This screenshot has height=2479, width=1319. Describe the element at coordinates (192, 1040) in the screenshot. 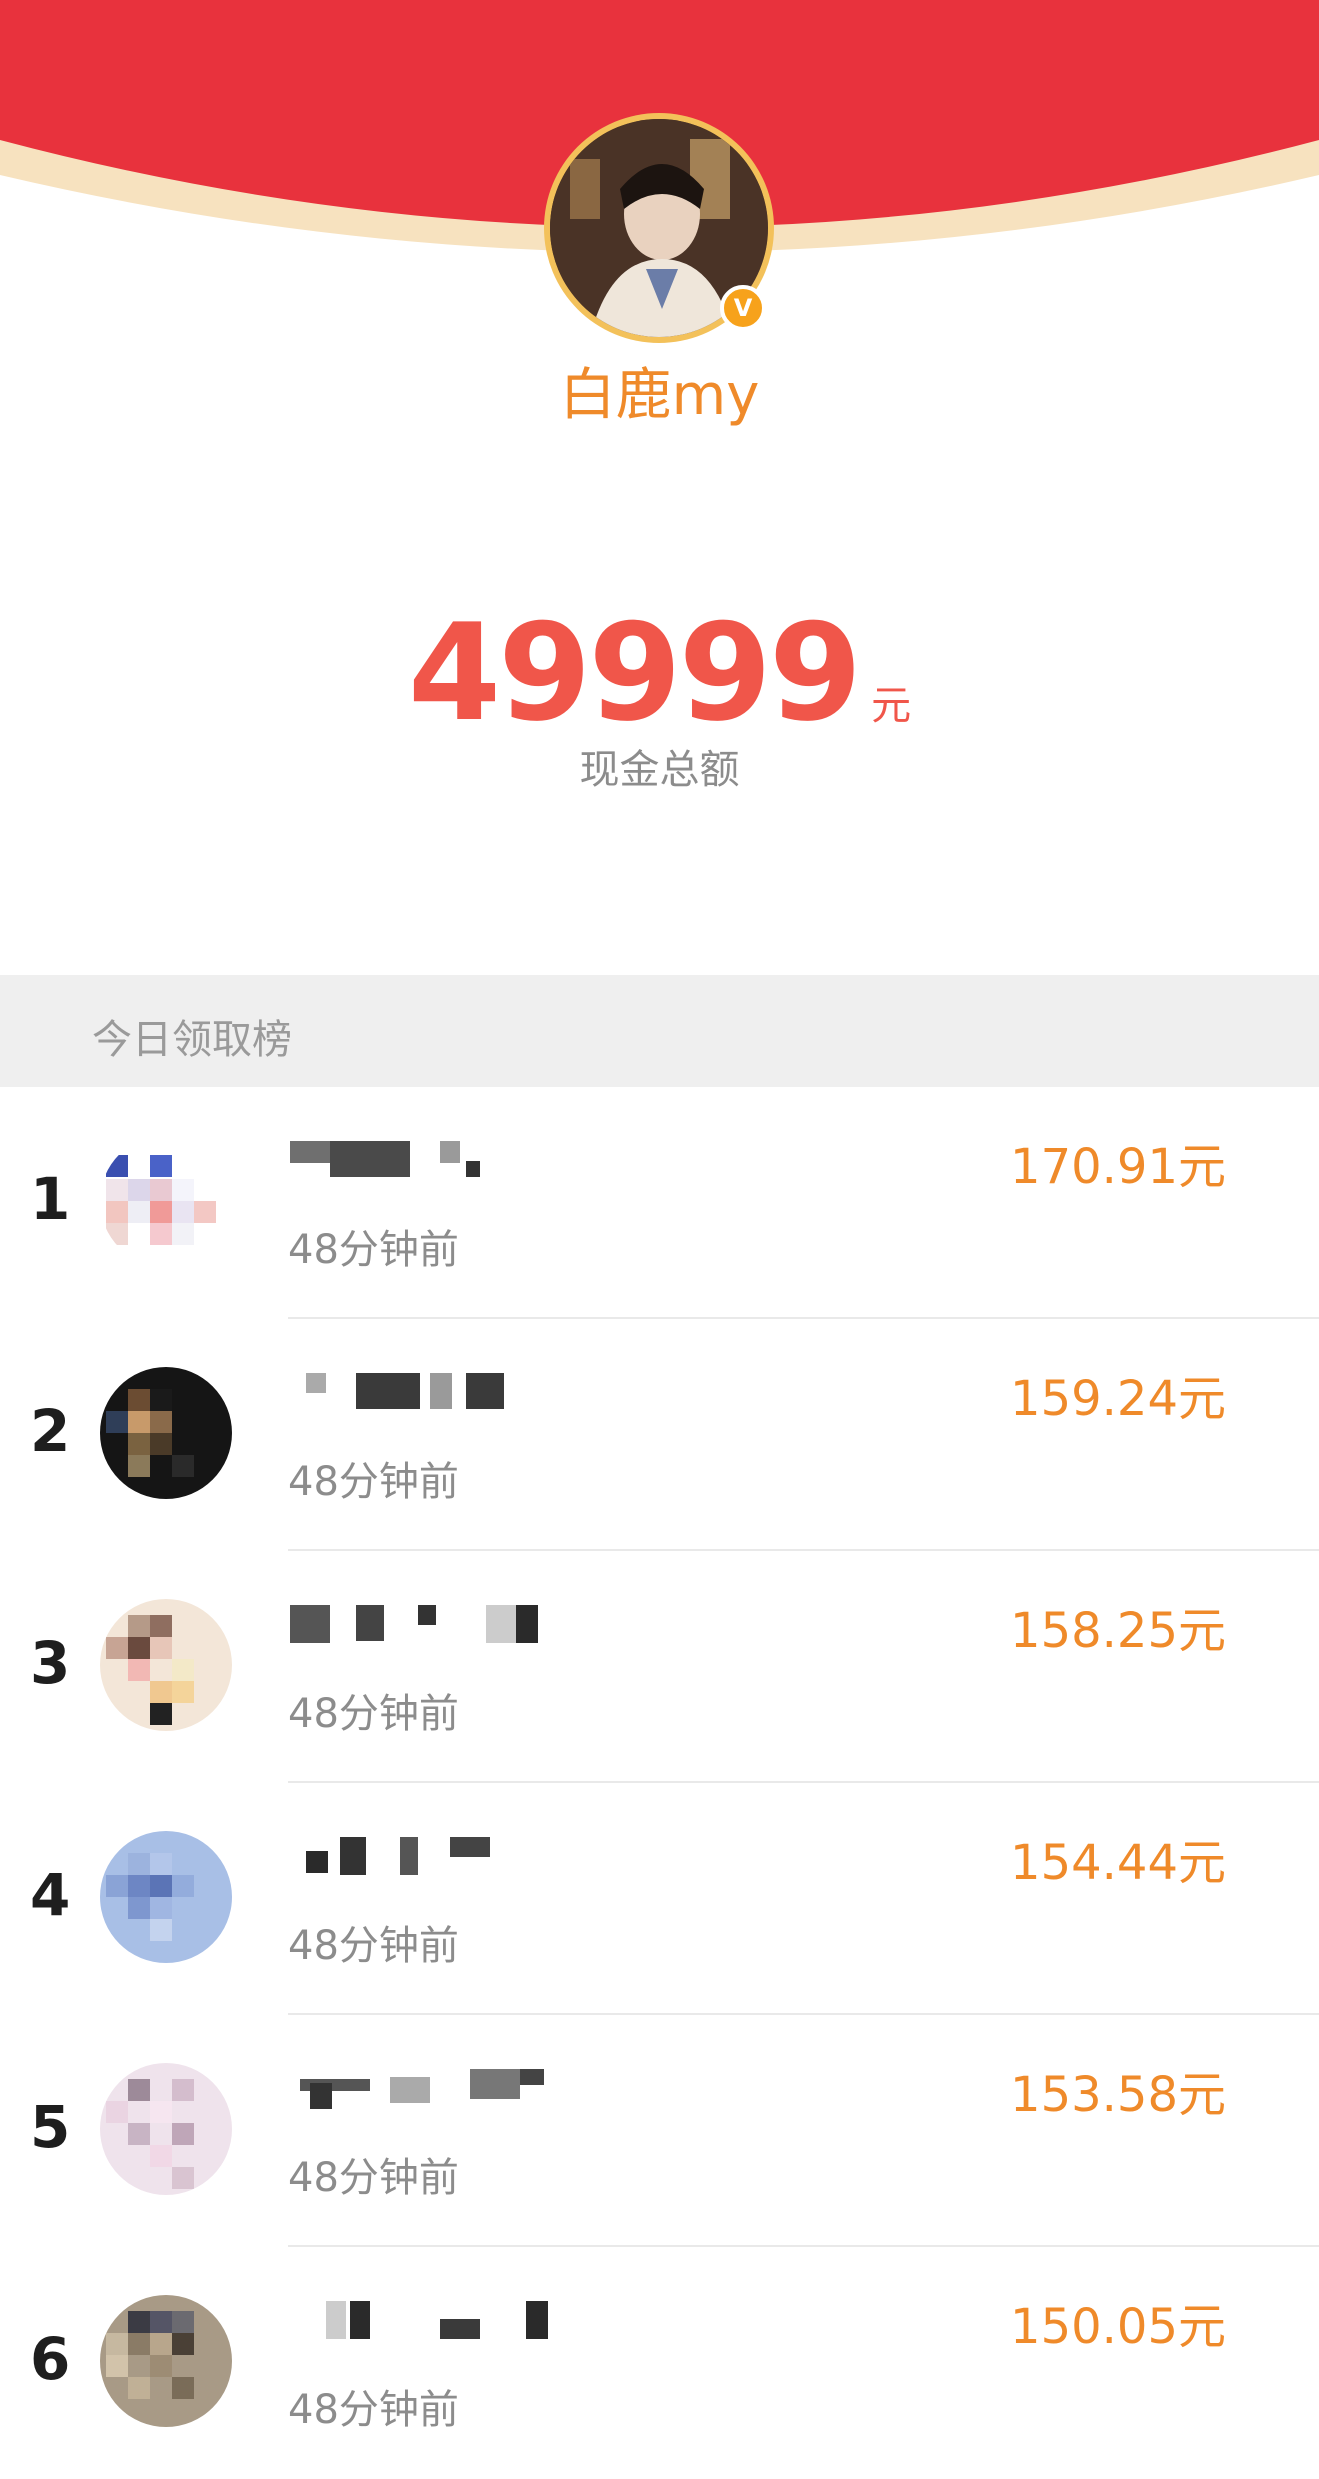

I see `leaderboard-title: 今日领取榜` at that location.